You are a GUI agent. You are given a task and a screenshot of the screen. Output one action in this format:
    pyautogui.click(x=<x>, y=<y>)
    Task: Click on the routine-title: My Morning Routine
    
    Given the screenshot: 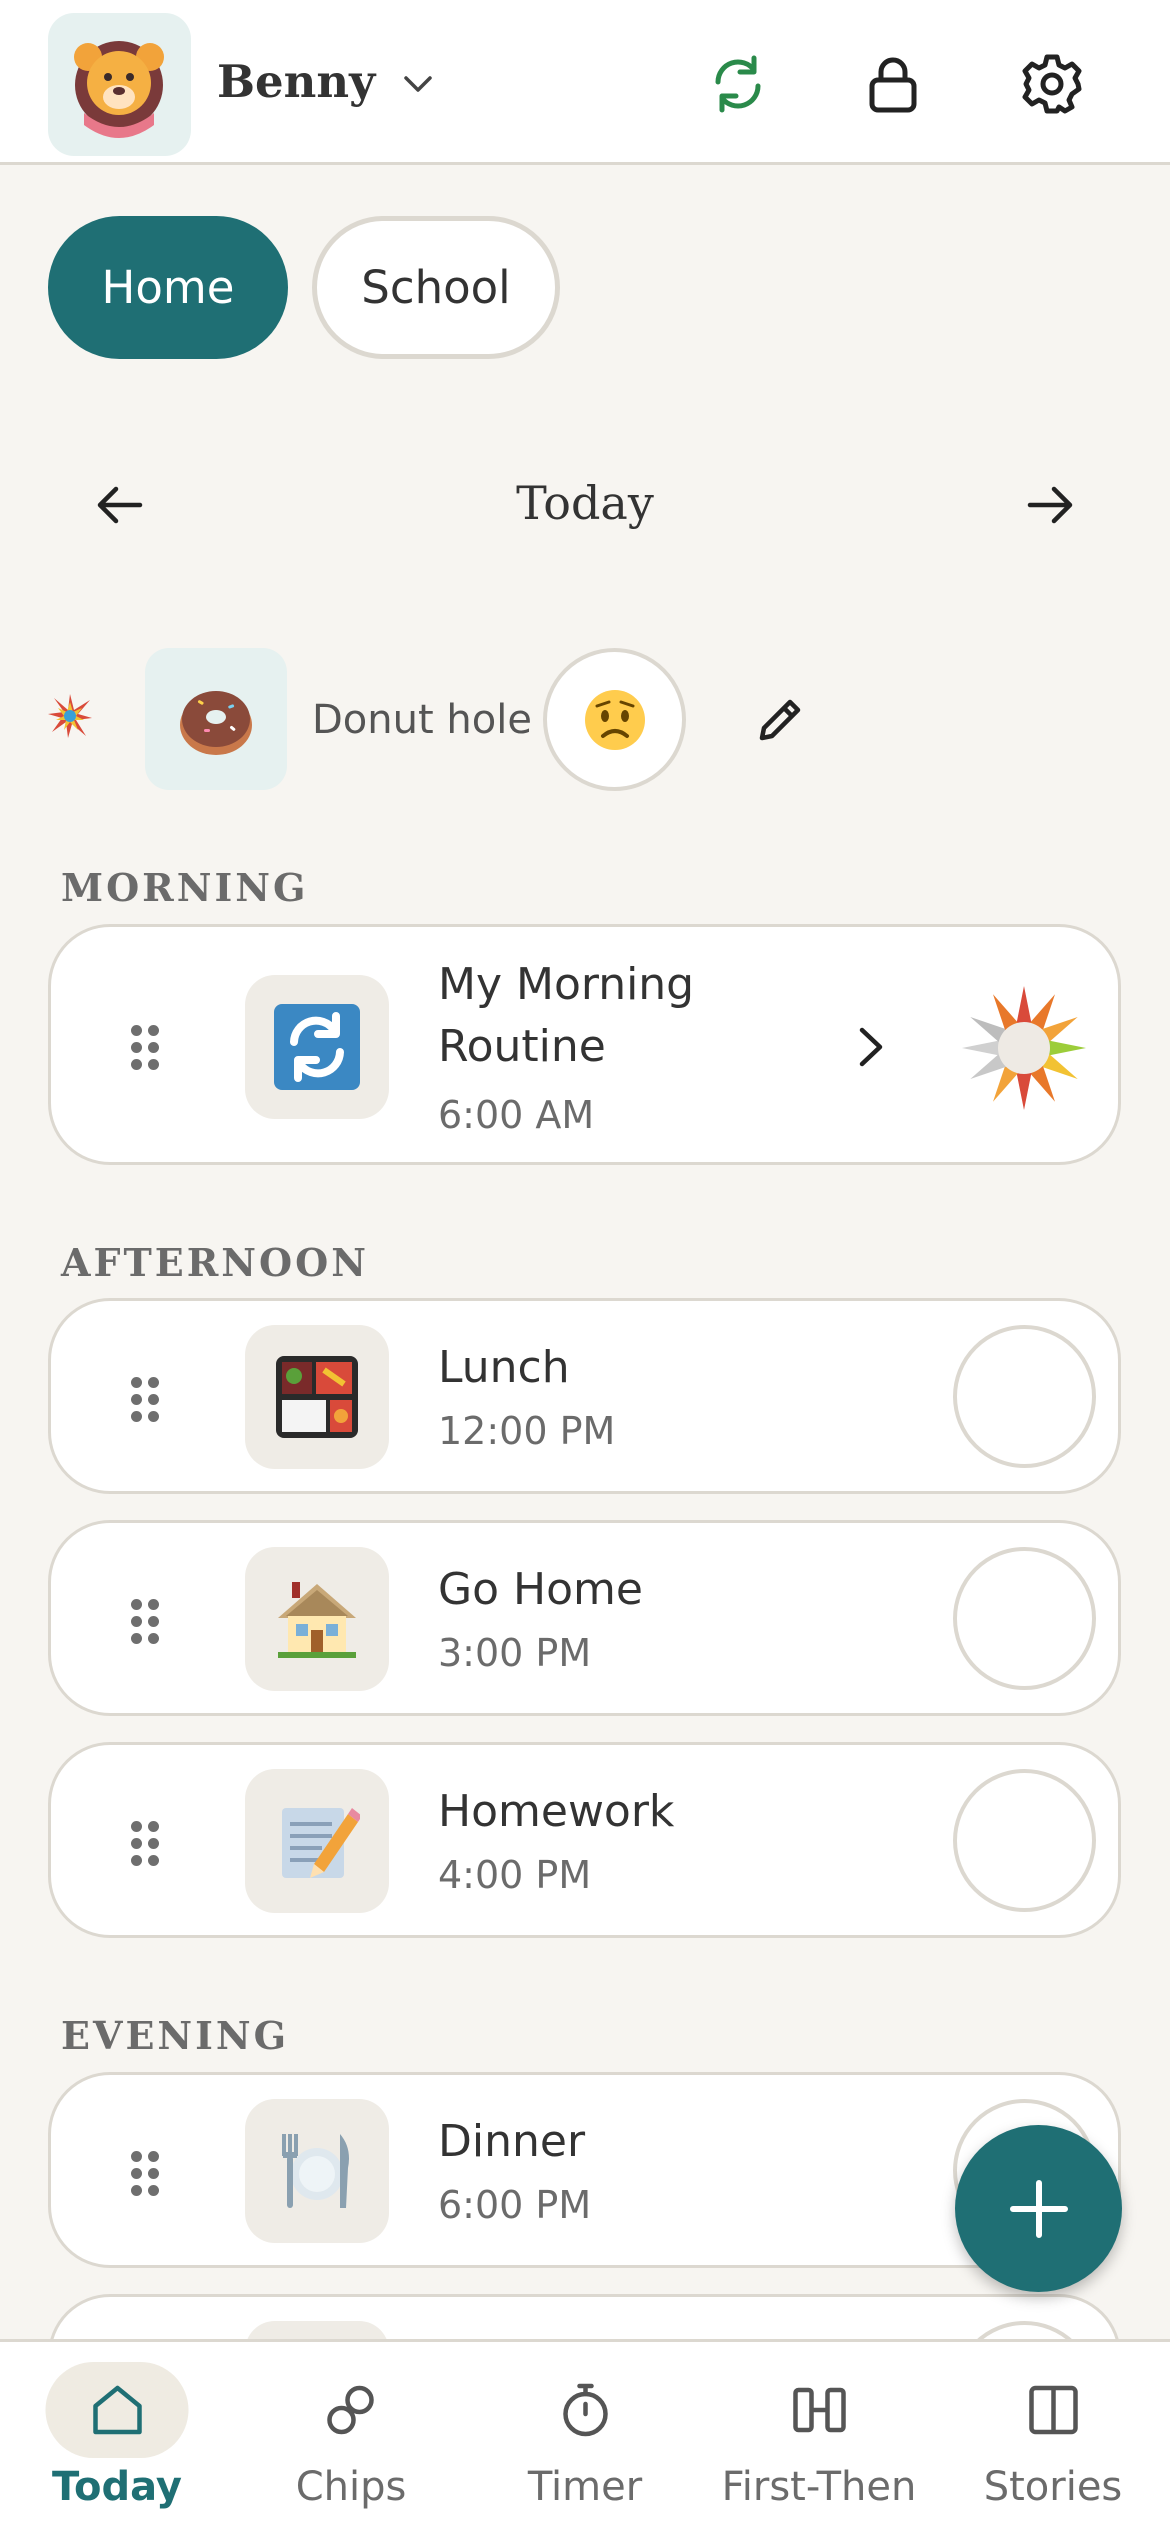 What is the action you would take?
    pyautogui.click(x=566, y=1015)
    